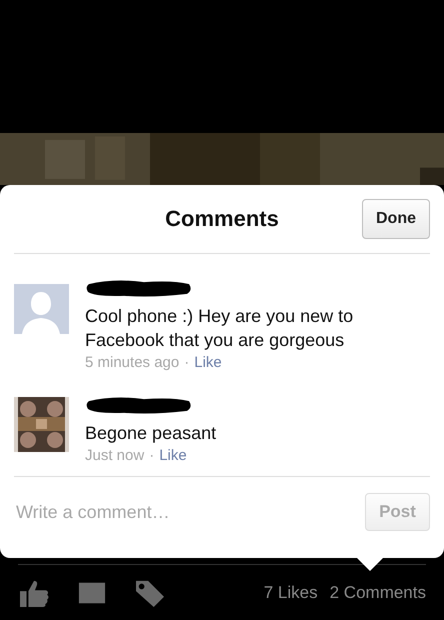 The height and width of the screenshot is (620, 444). What do you see at coordinates (222, 219) in the screenshot?
I see `panel-title: Comments` at bounding box center [222, 219].